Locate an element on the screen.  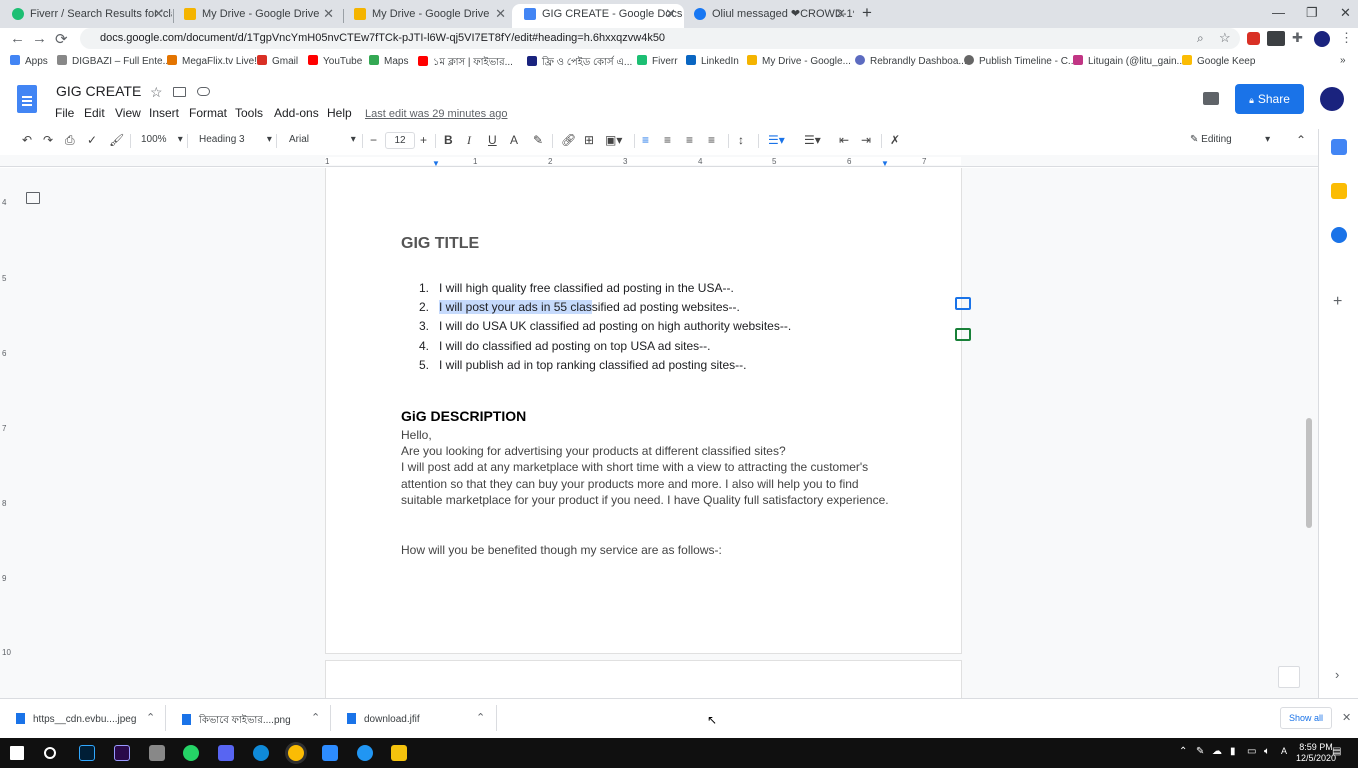
docs-logo-icon is located at coordinates (27, 99).